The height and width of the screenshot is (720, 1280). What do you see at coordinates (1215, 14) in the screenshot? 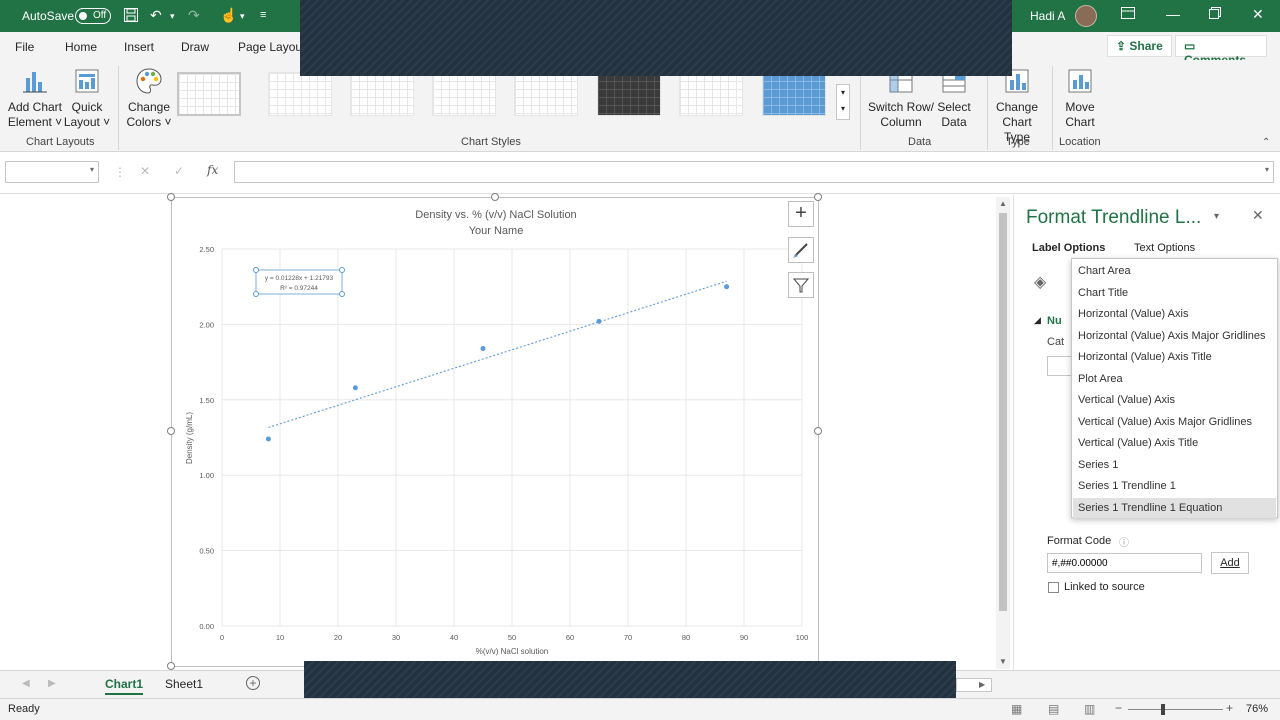
I see `maximize-icon` at bounding box center [1215, 14].